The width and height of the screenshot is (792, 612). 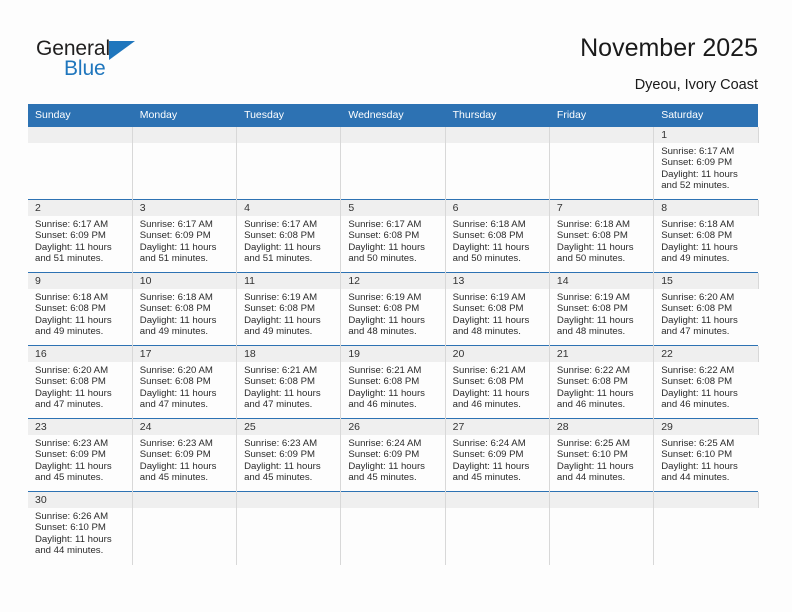 I want to click on page-title: November 2025, so click(x=669, y=48).